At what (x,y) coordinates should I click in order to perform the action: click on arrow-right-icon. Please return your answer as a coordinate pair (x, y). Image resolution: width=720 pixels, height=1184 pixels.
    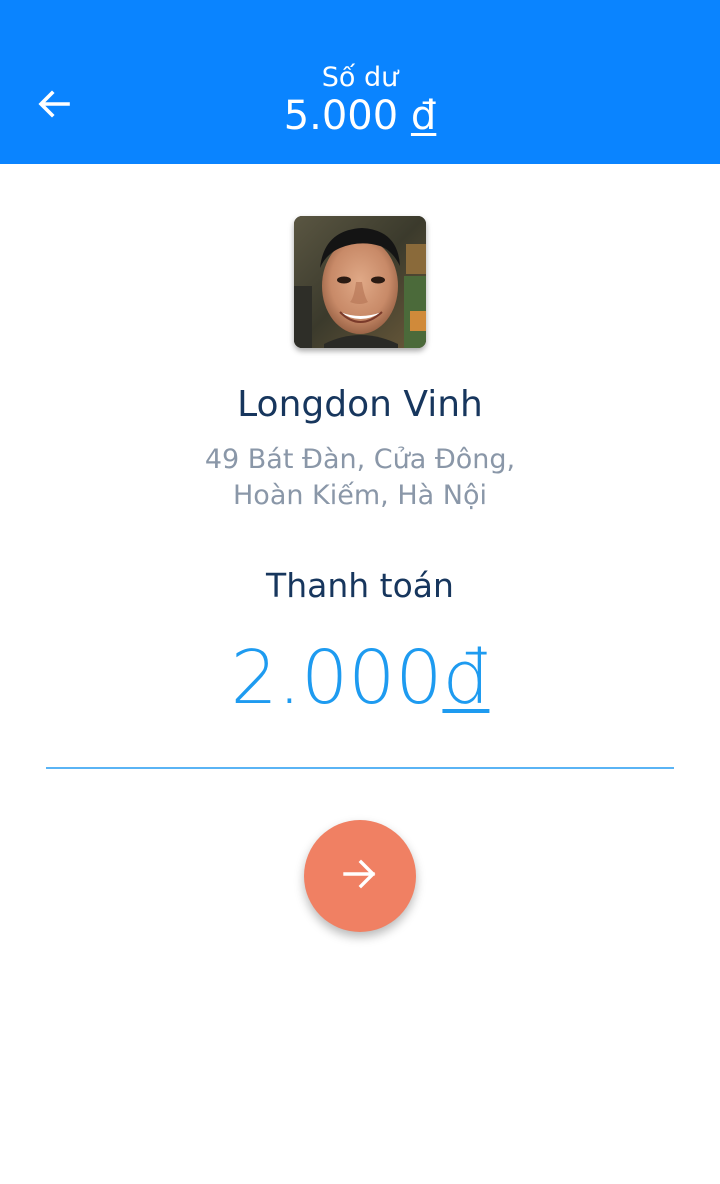
    Looking at the image, I should click on (360, 876).